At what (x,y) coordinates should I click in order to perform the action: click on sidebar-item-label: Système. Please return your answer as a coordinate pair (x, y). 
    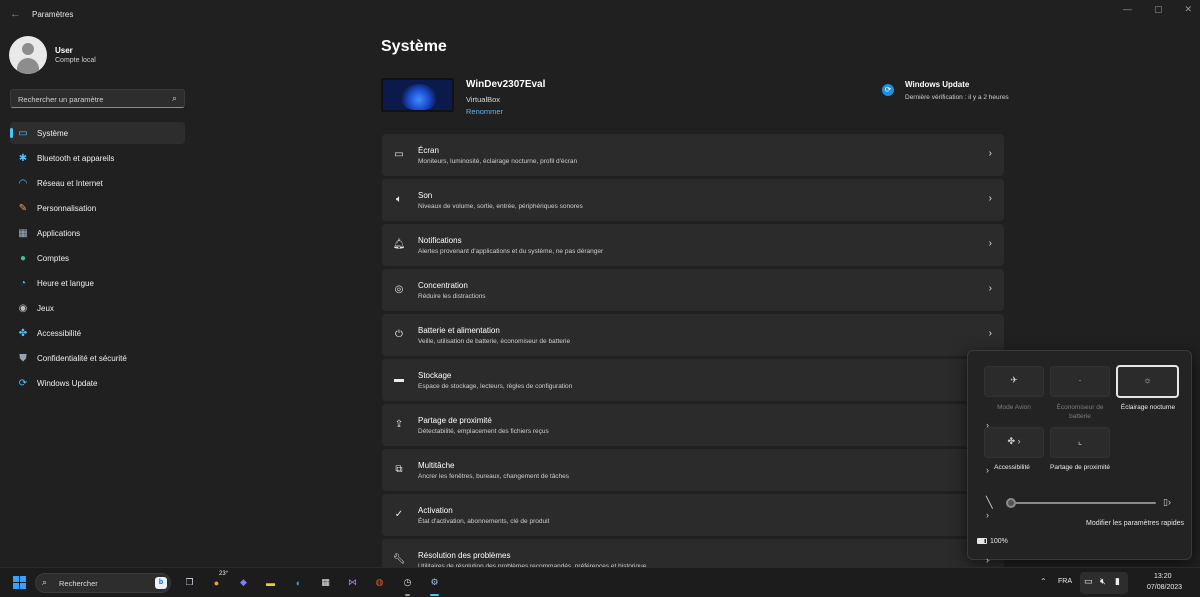
    Looking at the image, I should click on (53, 133).